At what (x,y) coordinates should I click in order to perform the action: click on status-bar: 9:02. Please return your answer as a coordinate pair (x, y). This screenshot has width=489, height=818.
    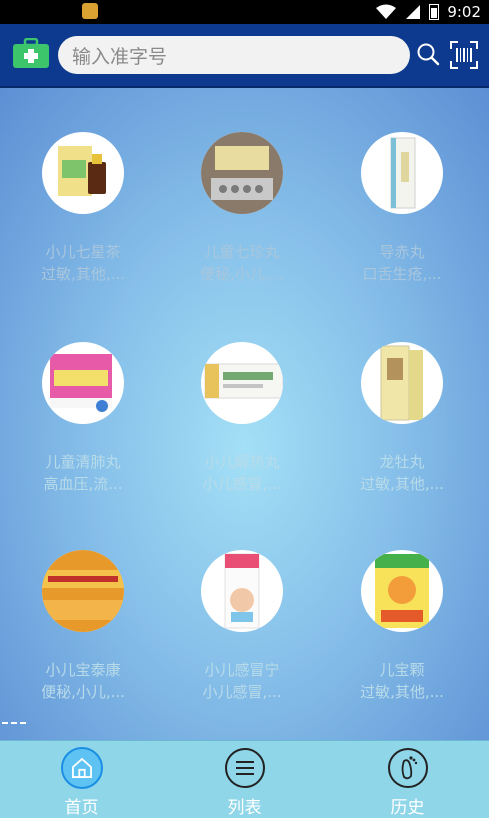
    Looking at the image, I should click on (244, 12).